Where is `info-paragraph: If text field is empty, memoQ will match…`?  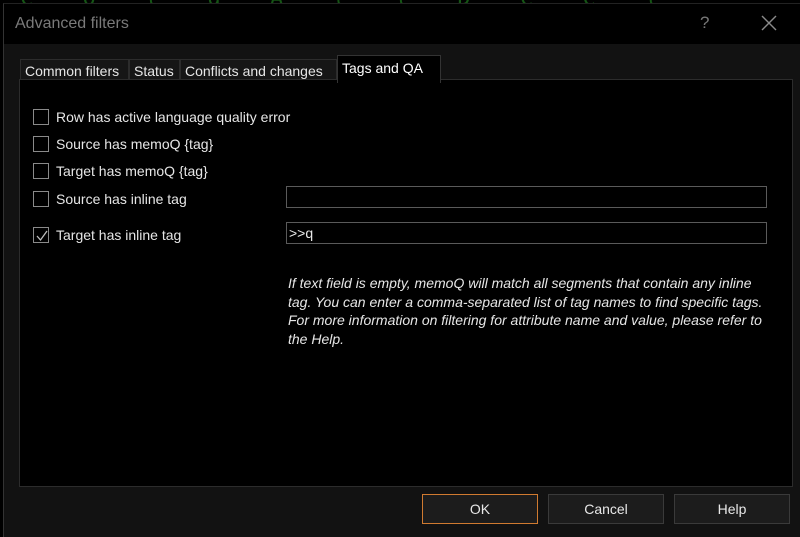
info-paragraph: If text field is empty, memoQ will match… is located at coordinates (525, 292).